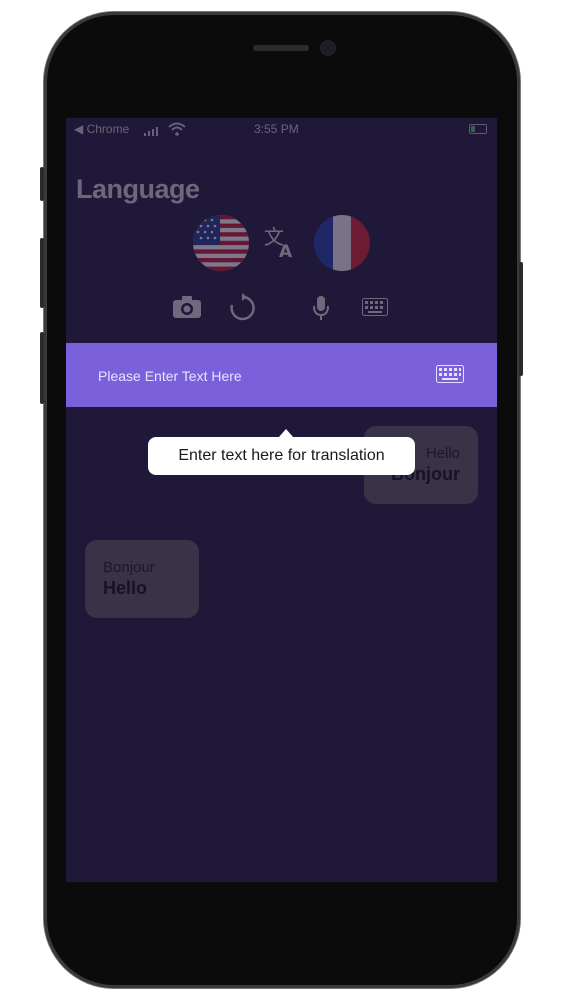 The width and height of the screenshot is (563, 1000). What do you see at coordinates (286, 251) in the screenshot?
I see `svg-text: A` at bounding box center [286, 251].